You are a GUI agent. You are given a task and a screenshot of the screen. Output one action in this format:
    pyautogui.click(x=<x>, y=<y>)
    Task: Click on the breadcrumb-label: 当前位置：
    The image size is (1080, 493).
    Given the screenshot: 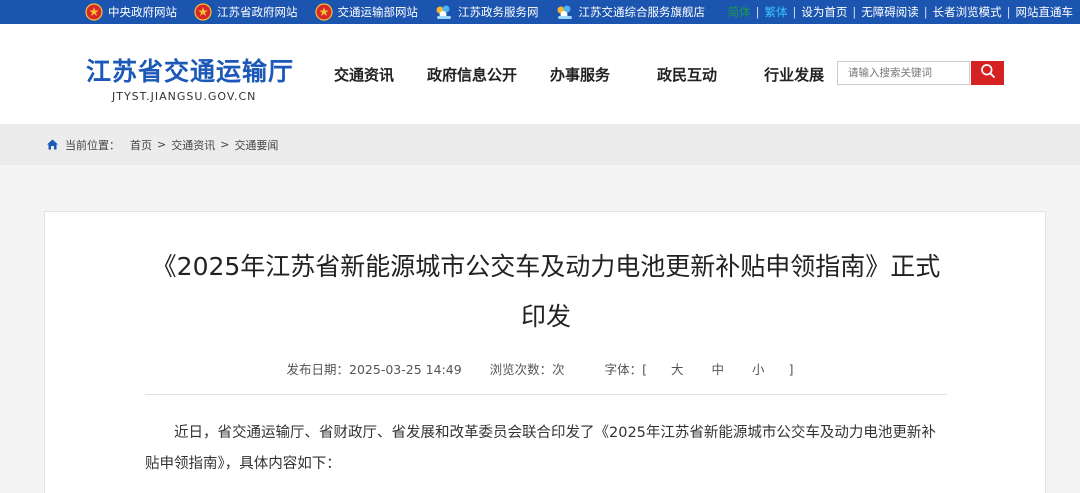 What is the action you would take?
    pyautogui.click(x=92, y=145)
    